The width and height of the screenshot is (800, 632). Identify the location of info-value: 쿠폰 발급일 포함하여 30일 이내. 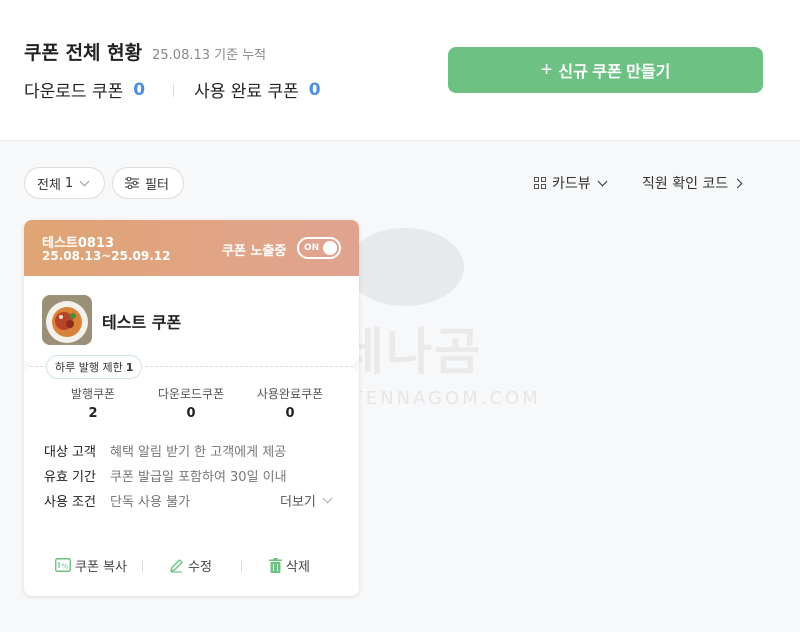
(198, 477).